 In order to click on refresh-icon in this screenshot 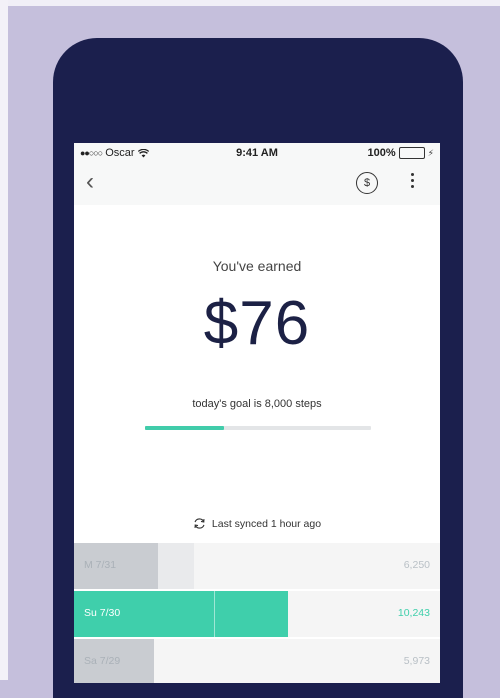, I will do `click(199, 523)`.